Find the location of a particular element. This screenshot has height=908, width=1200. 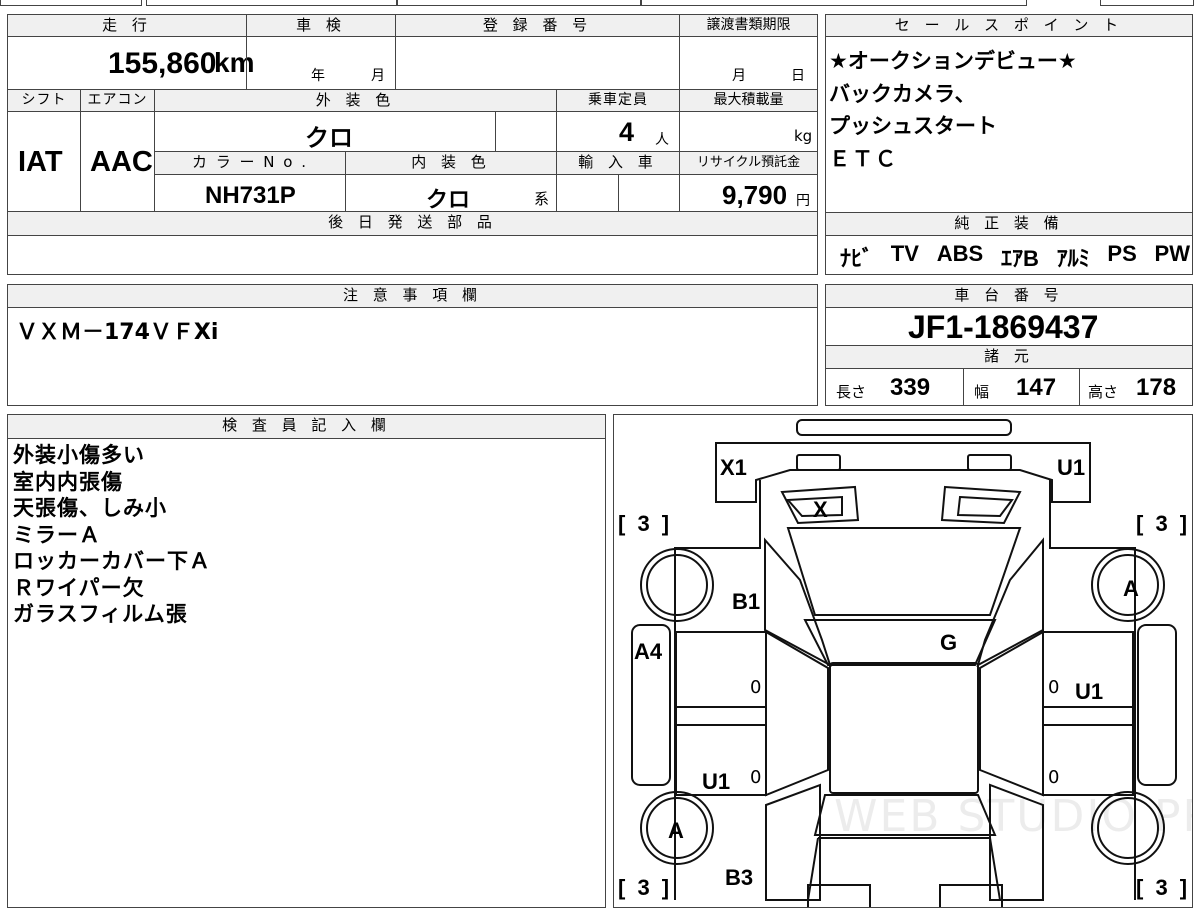

recycle-cell: 9,790 円 is located at coordinates (748, 193).